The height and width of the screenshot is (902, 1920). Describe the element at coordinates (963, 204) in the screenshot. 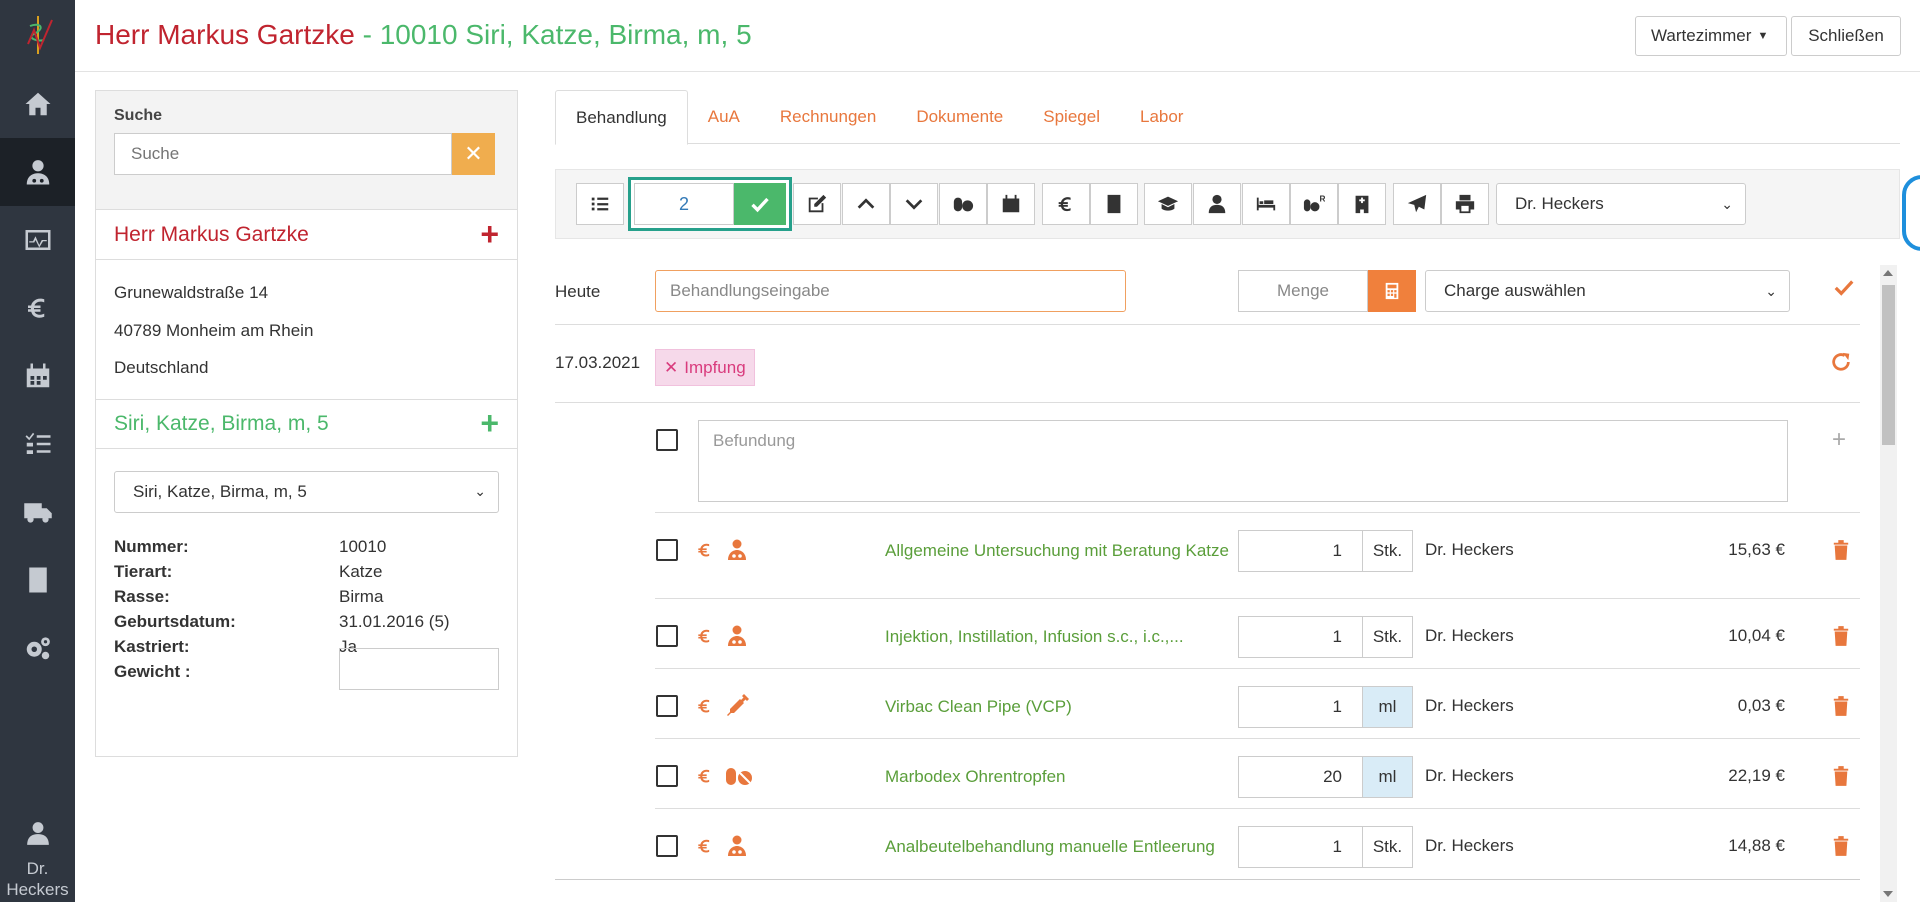

I see `medication-button` at that location.